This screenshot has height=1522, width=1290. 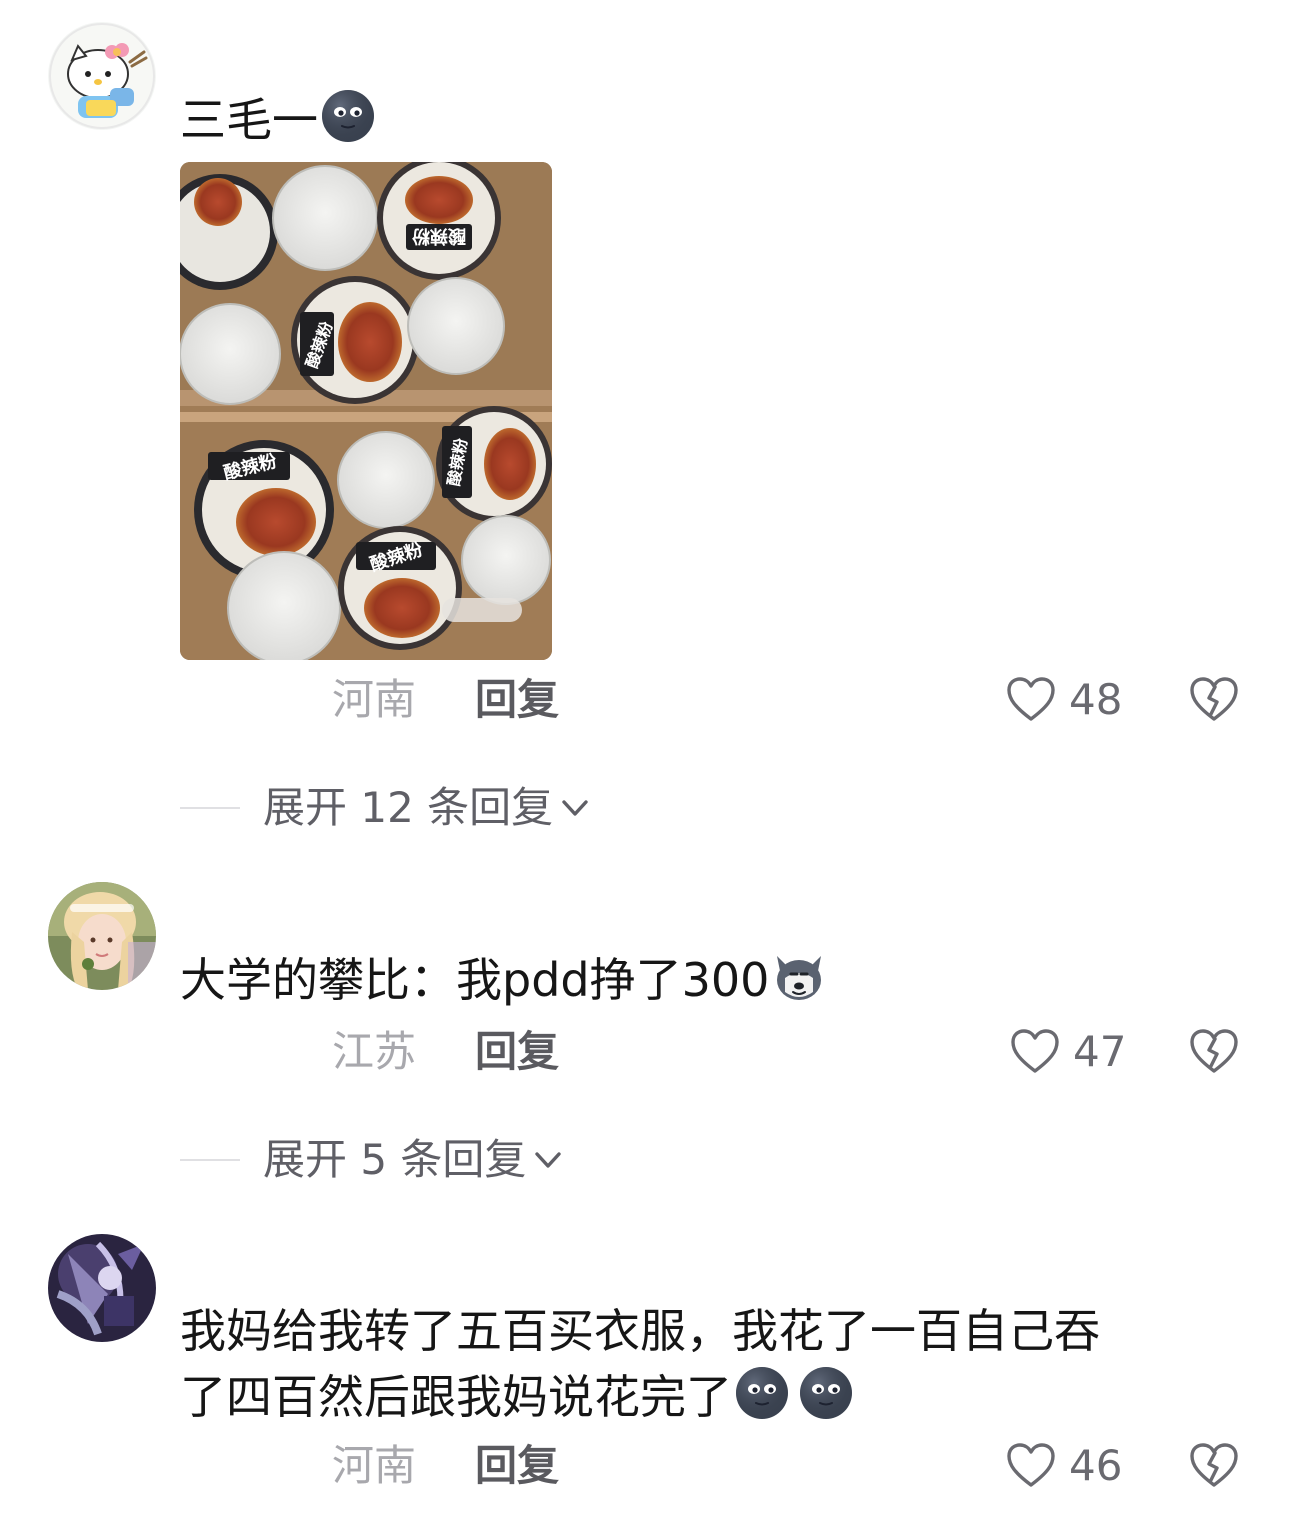 I want to click on comment-text: 三毛一, so click(x=249, y=120).